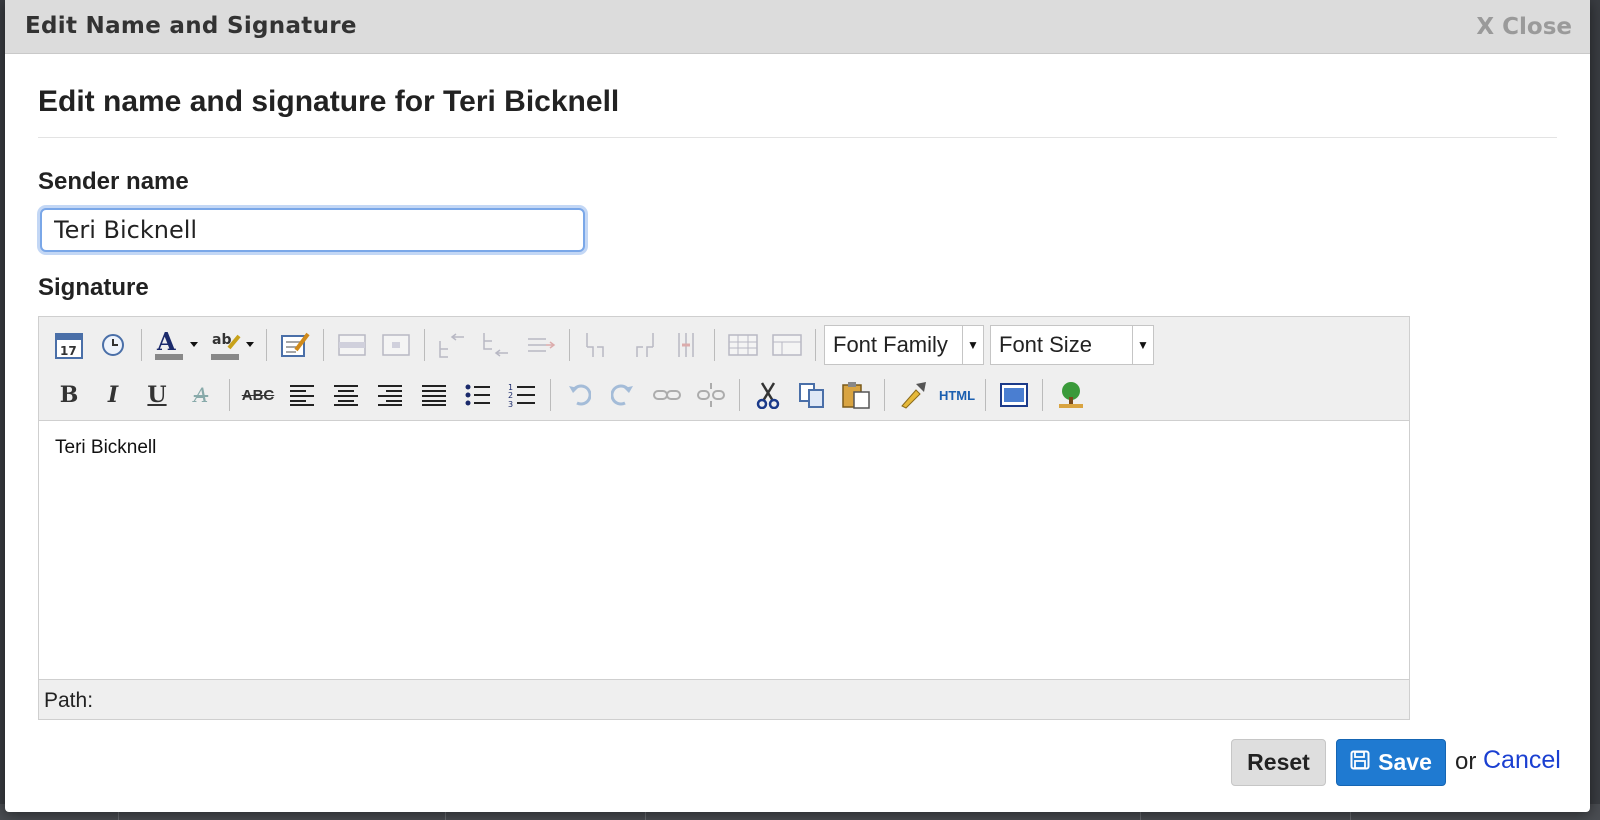 The image size is (1600, 820). Describe the element at coordinates (642, 345) in the screenshot. I see `insert-col-after-icon` at that location.